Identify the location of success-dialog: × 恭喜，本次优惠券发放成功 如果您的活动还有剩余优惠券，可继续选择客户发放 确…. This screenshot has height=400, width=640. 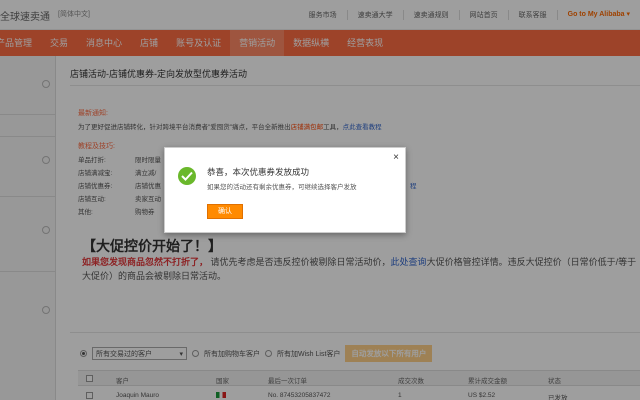
(285, 190).